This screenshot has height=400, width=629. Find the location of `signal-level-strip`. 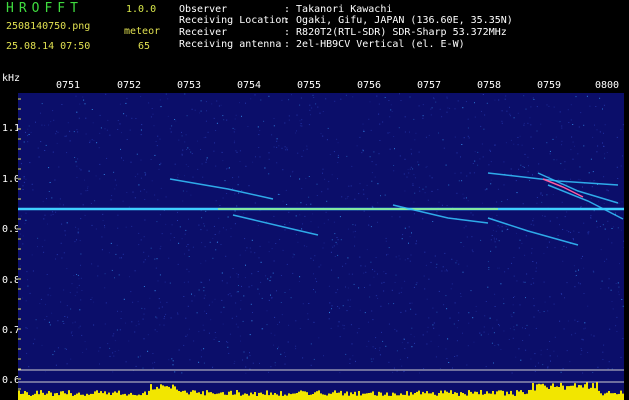

signal-level-strip is located at coordinates (321, 391).